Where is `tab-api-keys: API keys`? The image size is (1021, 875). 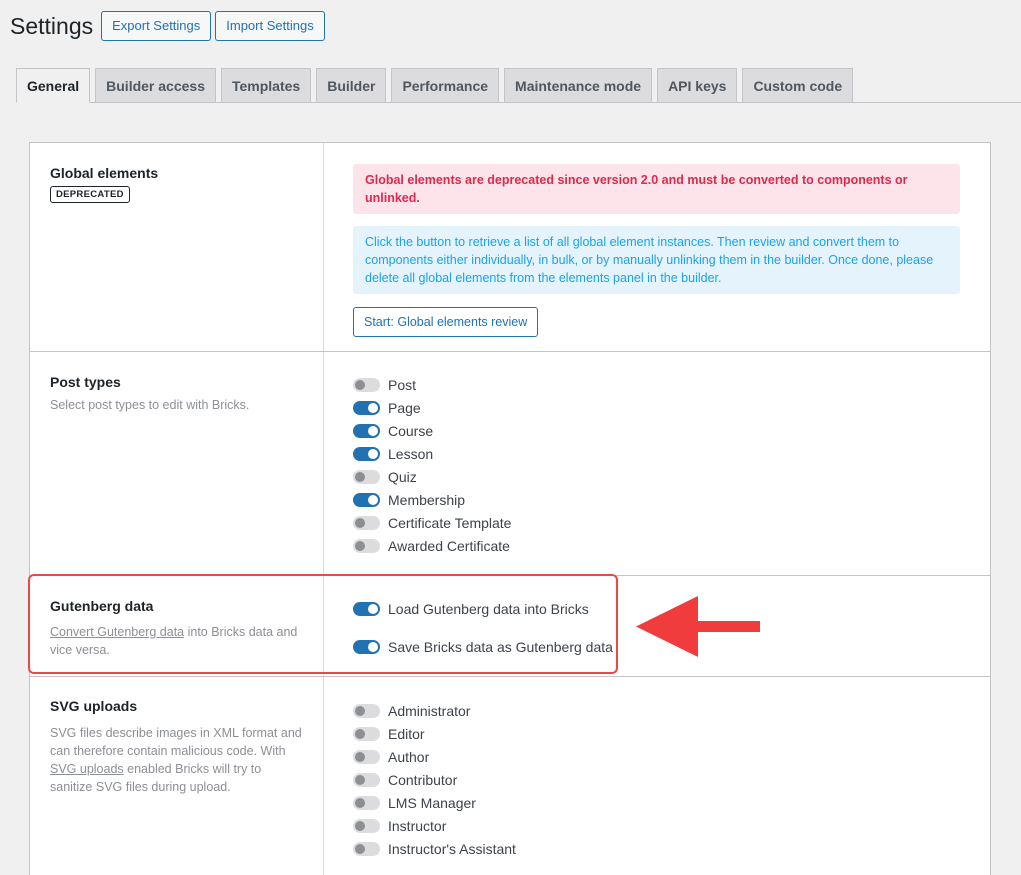 tab-api-keys: API keys is located at coordinates (697, 85).